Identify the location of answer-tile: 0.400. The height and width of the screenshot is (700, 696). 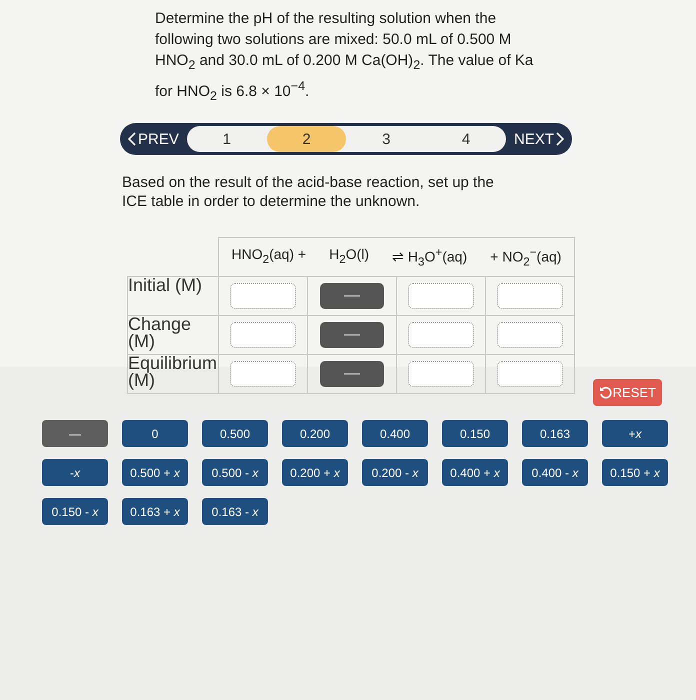
(395, 433).